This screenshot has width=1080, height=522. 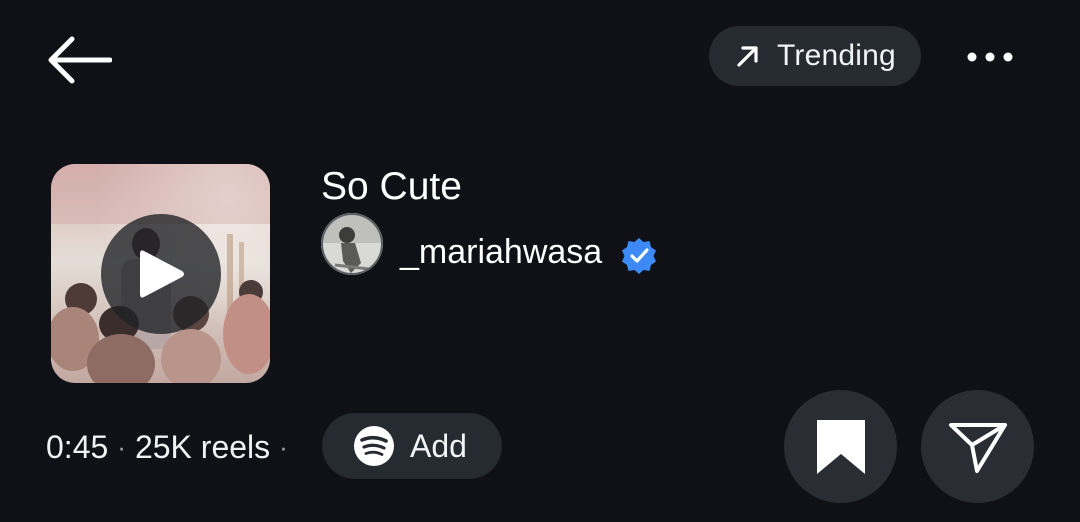 I want to click on save-button, so click(x=840, y=446).